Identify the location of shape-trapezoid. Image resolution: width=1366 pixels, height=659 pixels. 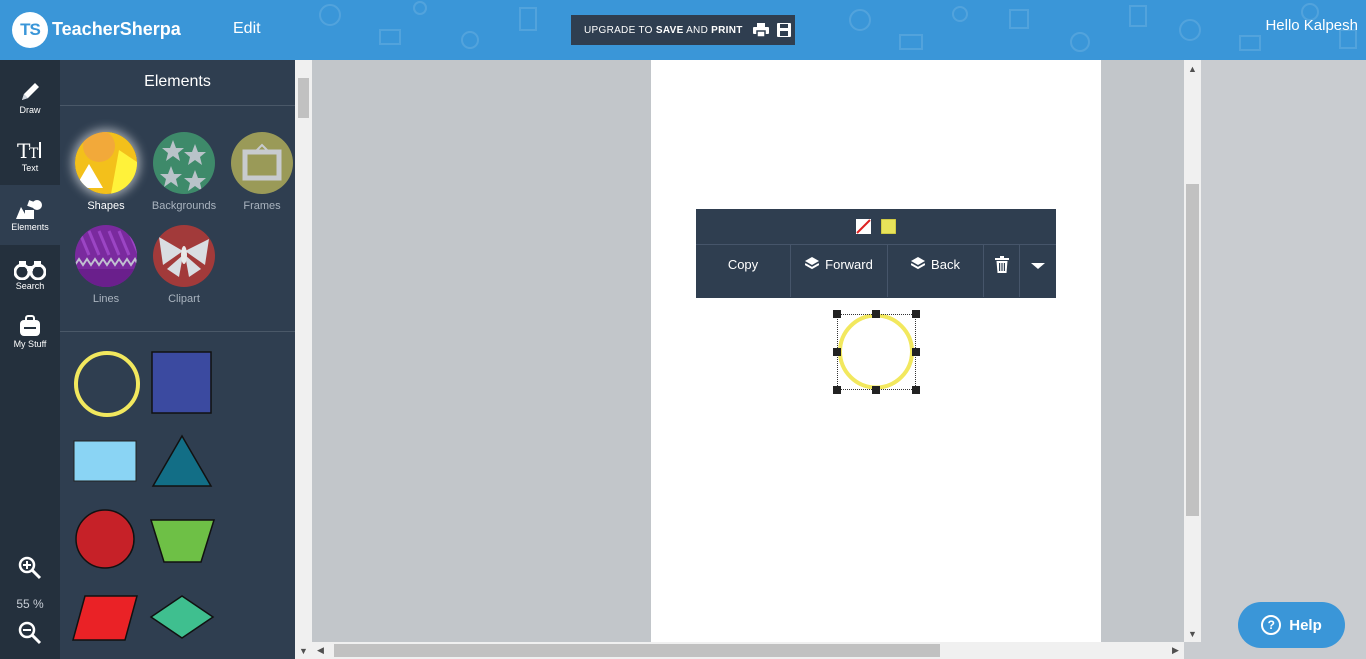
(182, 541).